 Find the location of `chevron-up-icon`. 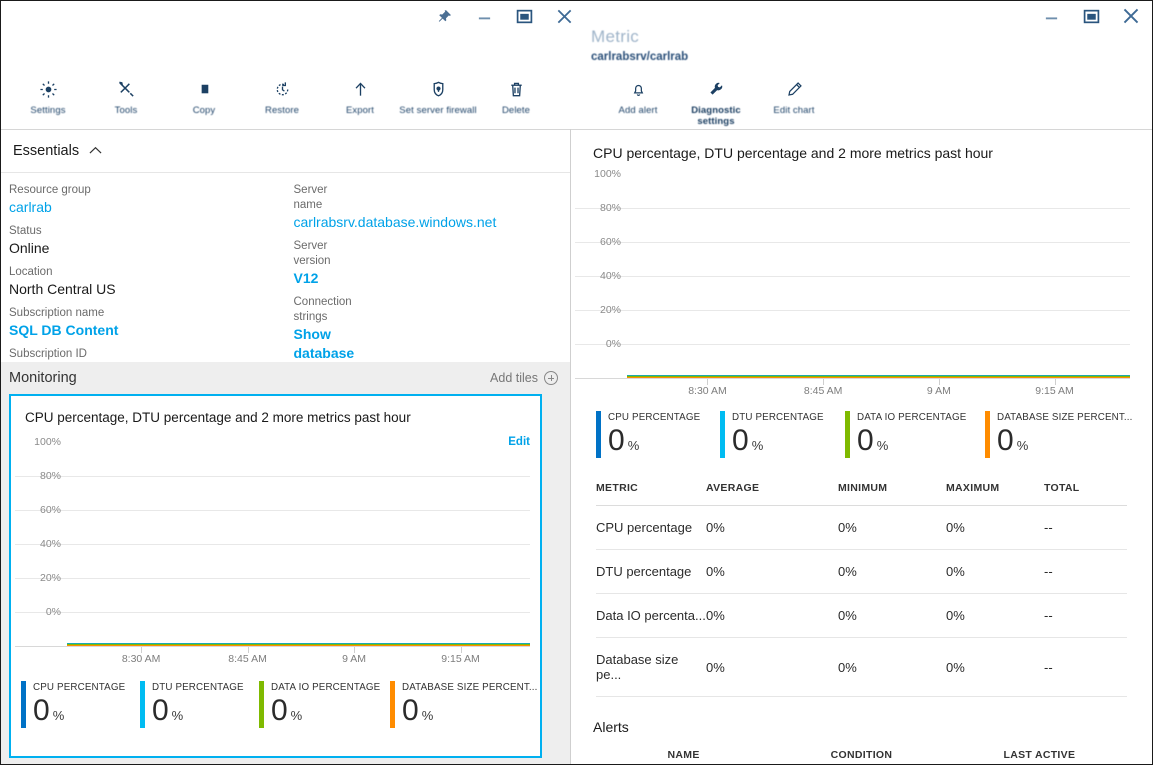

chevron-up-icon is located at coordinates (95, 151).